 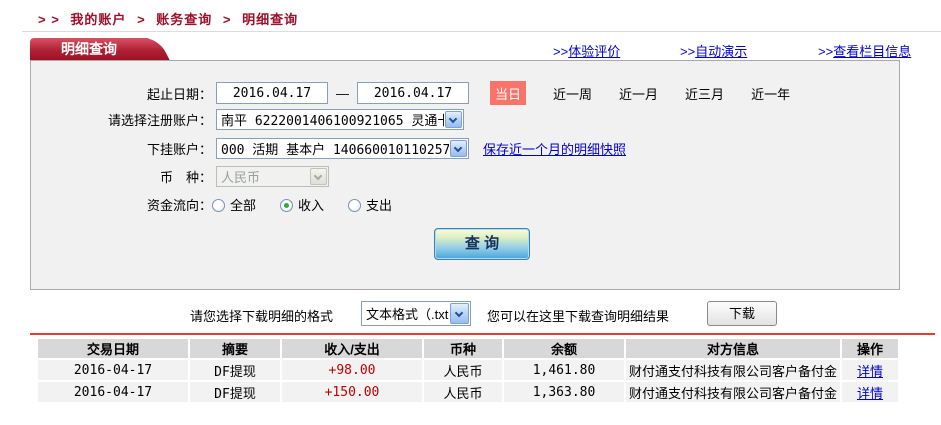 What do you see at coordinates (770, 93) in the screenshot?
I see `quick-filter-last-year: 近一年` at bounding box center [770, 93].